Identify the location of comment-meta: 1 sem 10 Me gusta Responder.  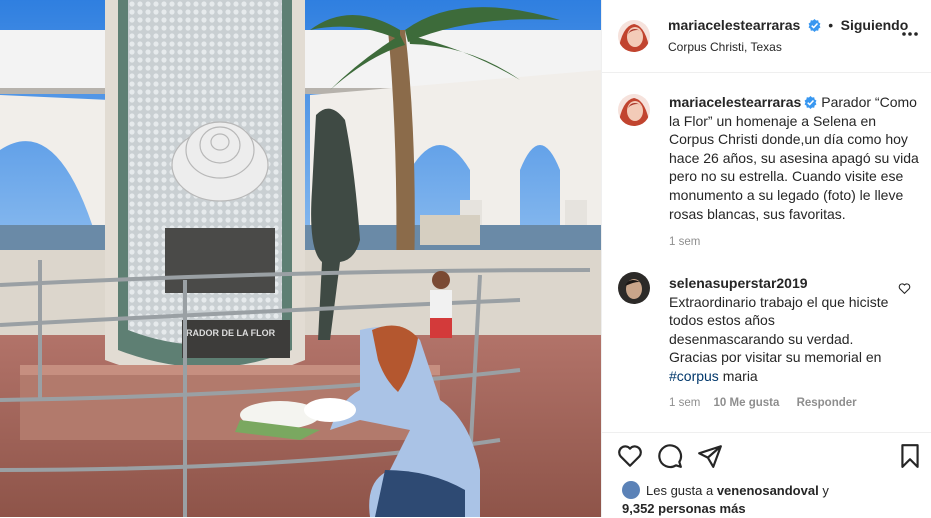
(763, 403).